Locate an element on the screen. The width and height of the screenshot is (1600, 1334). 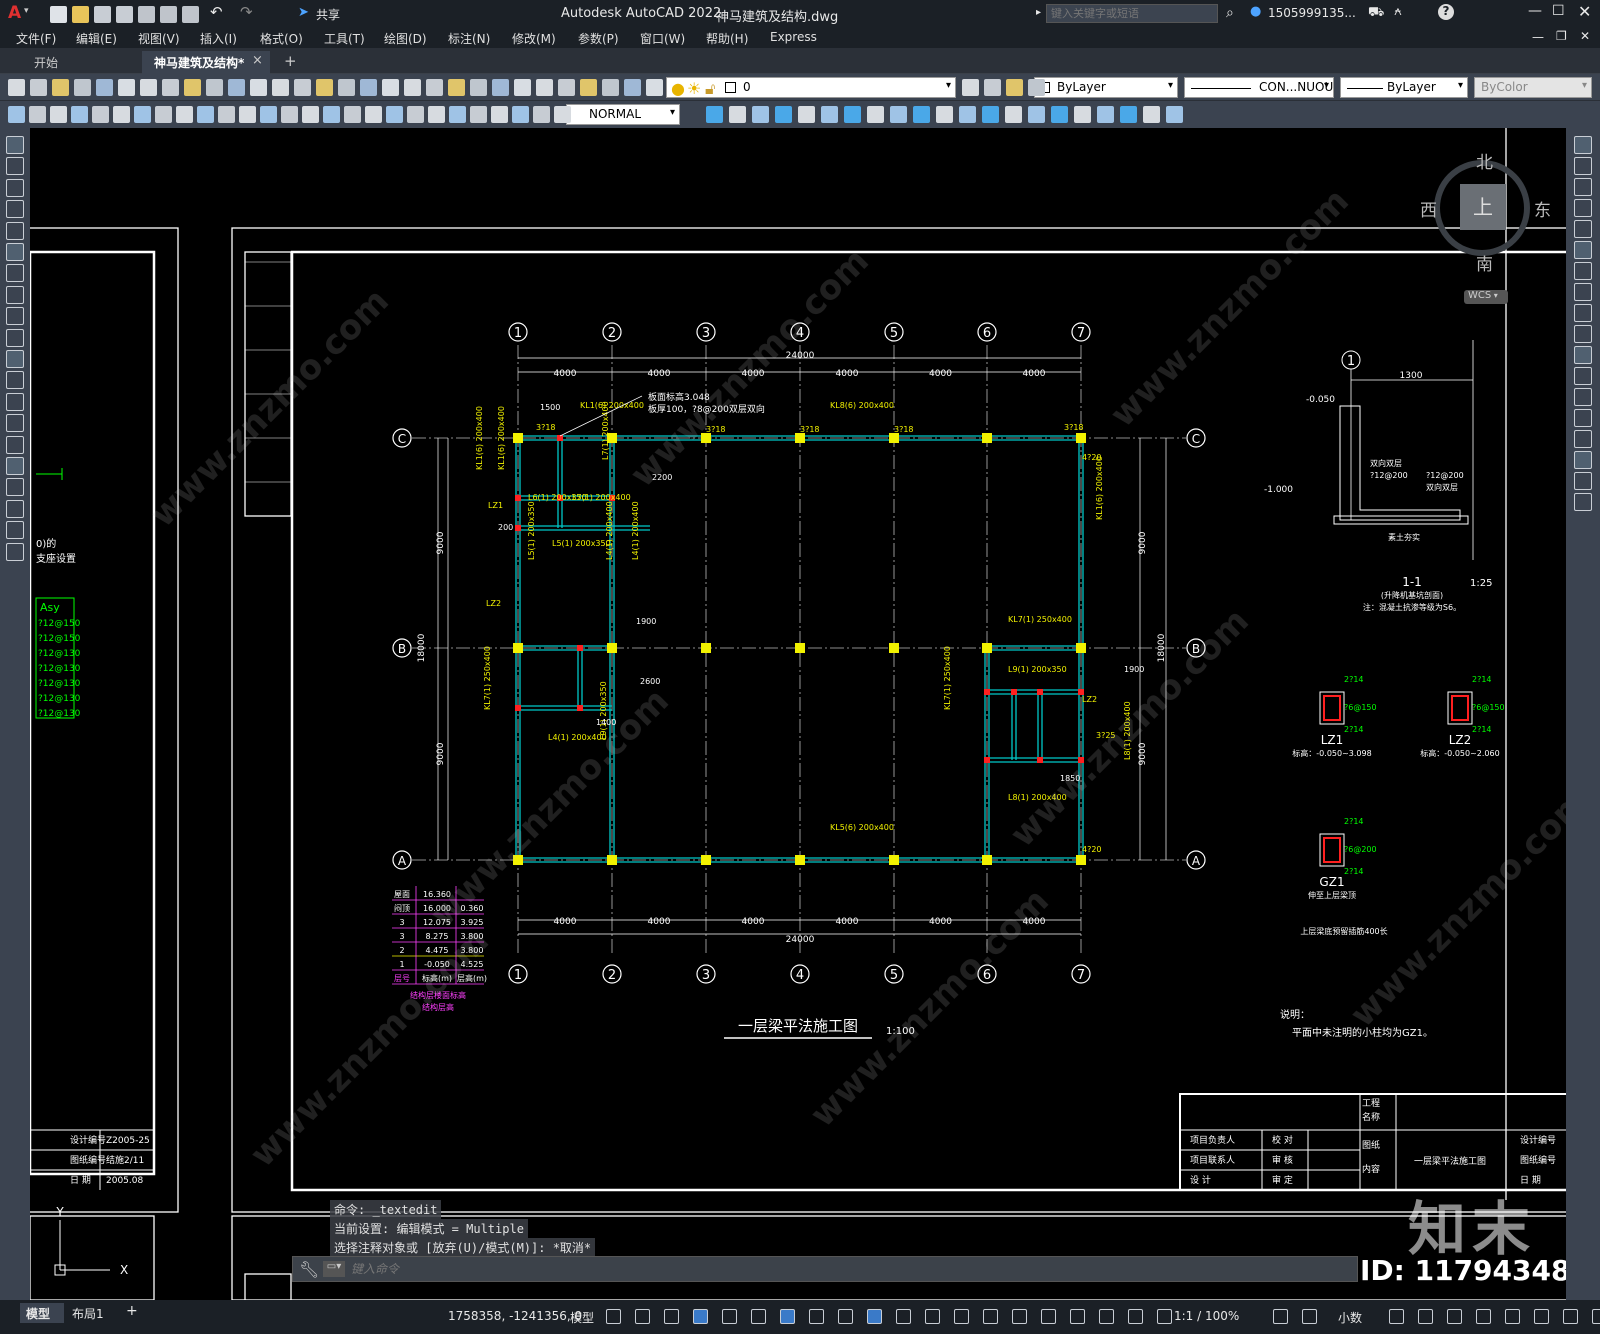
compass-north: 北 is located at coordinates (1484, 160).